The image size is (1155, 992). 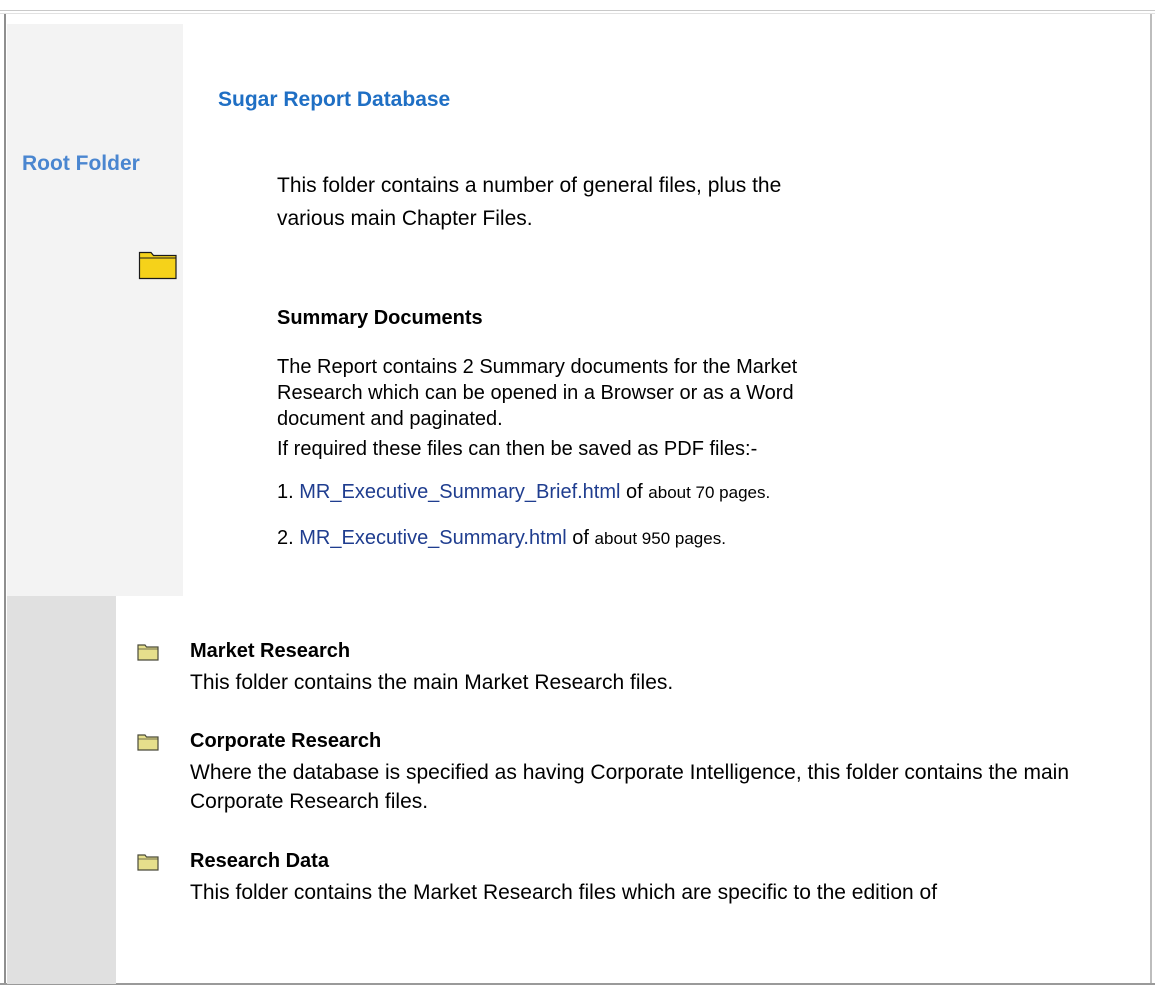 What do you see at coordinates (1151, 499) in the screenshot?
I see `right-border` at bounding box center [1151, 499].